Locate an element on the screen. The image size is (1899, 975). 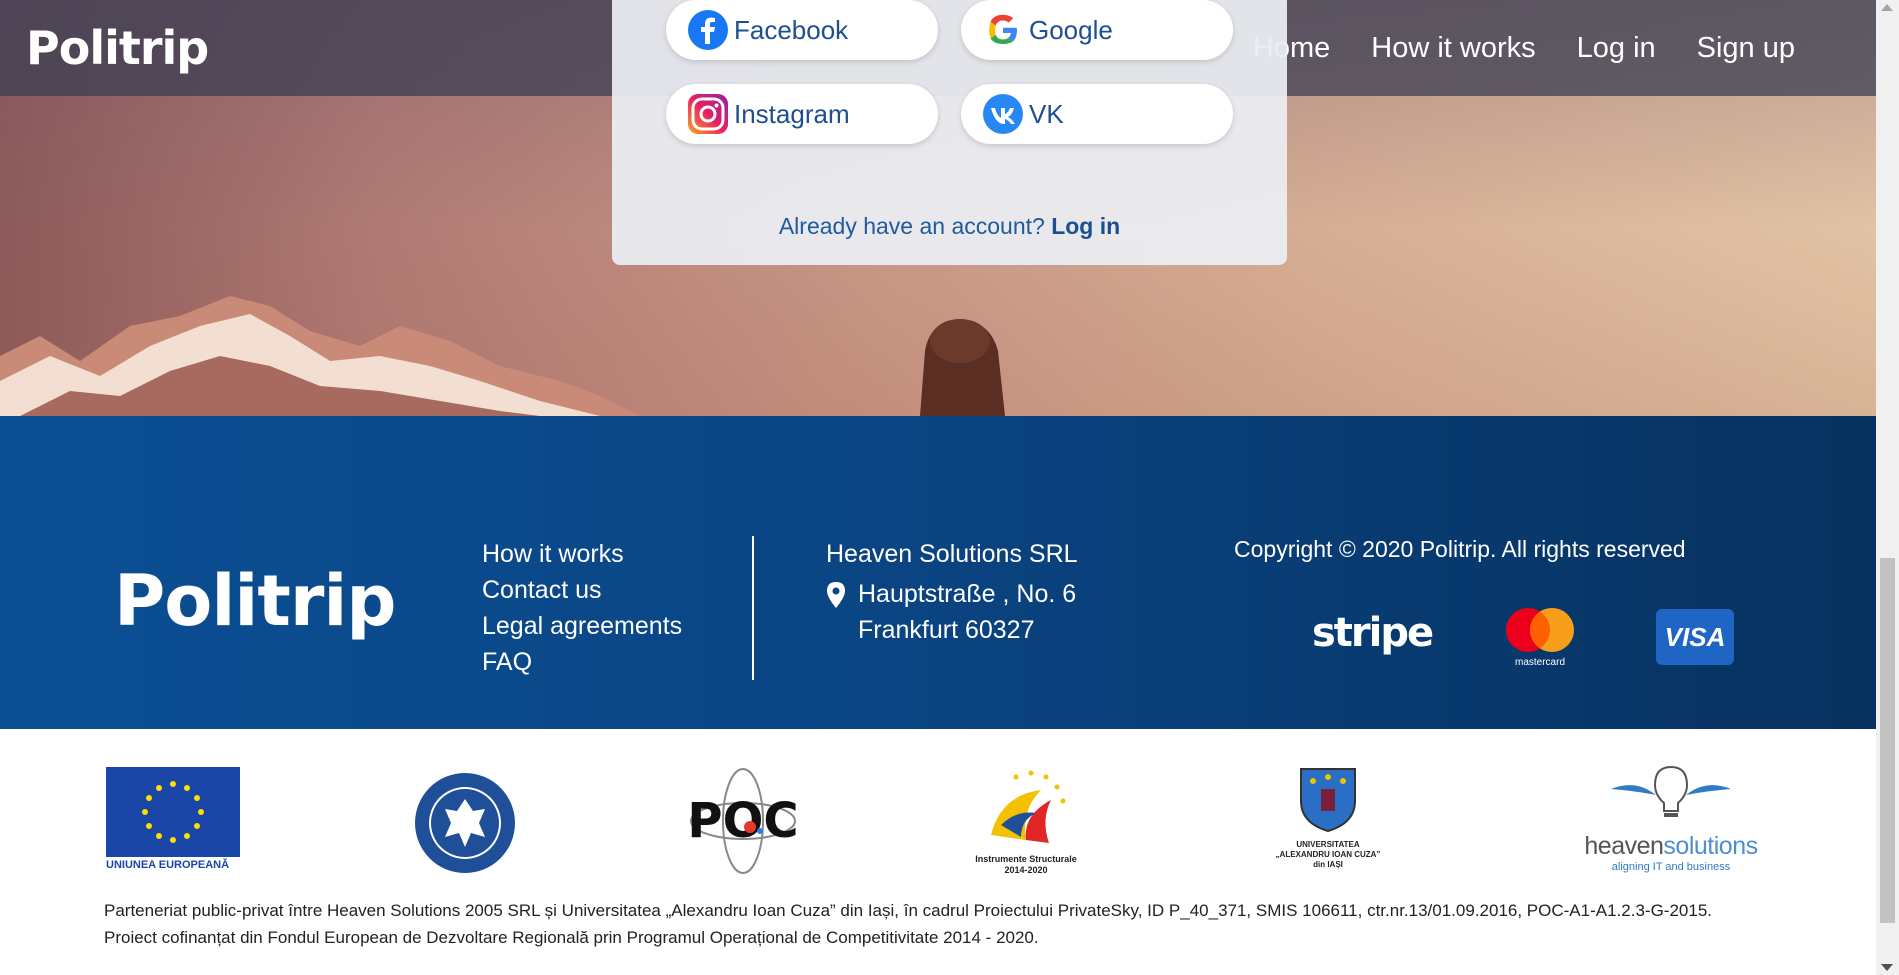
eu-caption: UNIUNEA EUROPEANĂ is located at coordinates (168, 865).